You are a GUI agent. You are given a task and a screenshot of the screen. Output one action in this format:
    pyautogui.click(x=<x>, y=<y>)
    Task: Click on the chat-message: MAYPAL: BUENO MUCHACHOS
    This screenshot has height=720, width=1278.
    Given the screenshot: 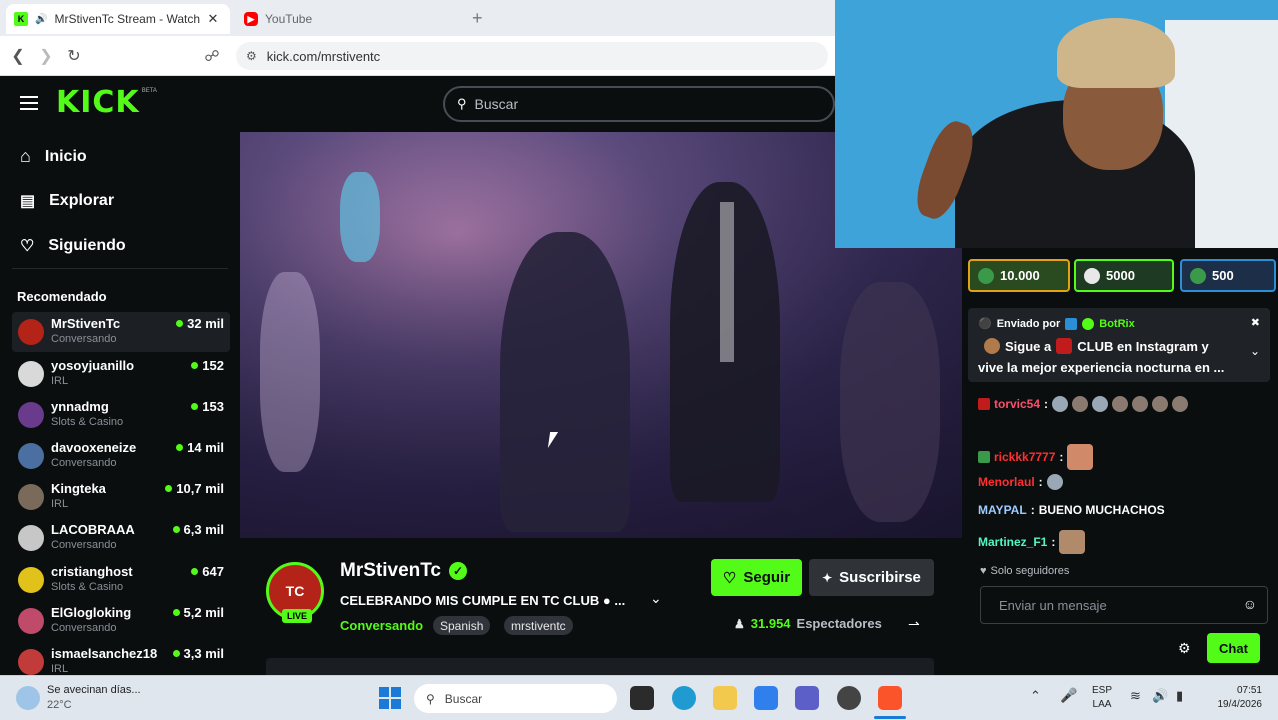 What is the action you would take?
    pyautogui.click(x=1071, y=510)
    